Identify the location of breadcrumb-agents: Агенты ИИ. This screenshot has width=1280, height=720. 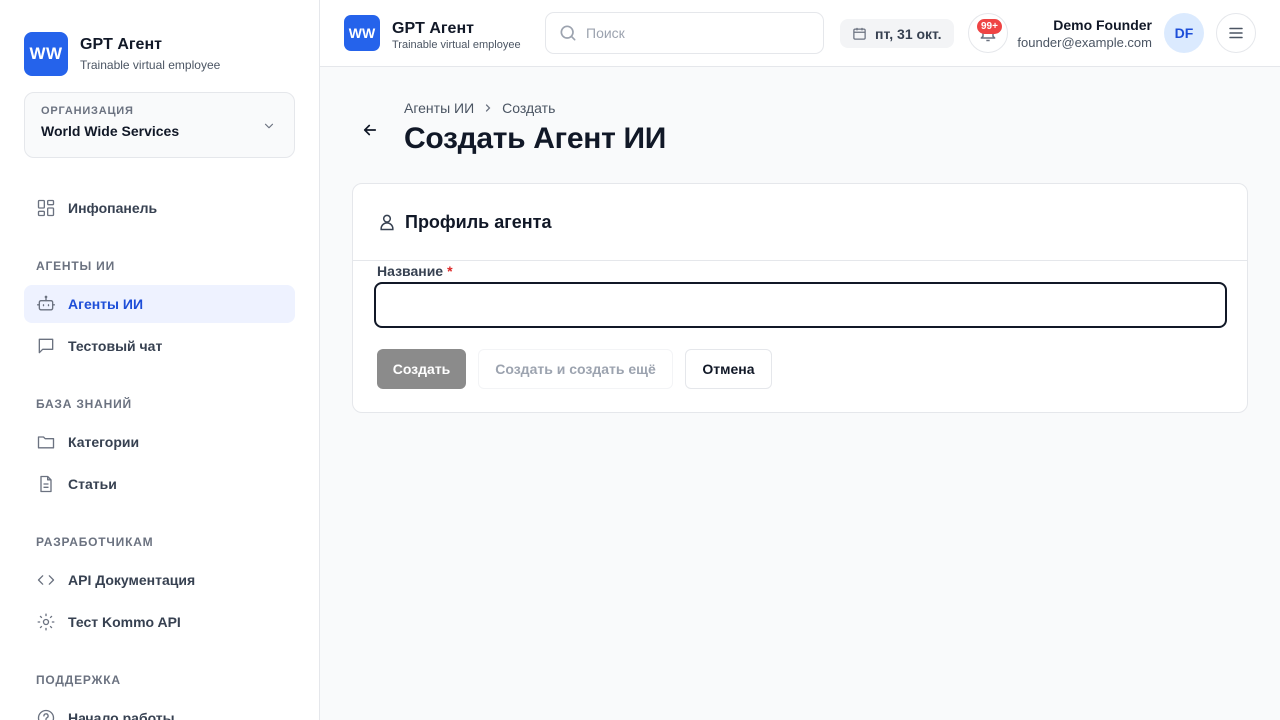
(439, 108).